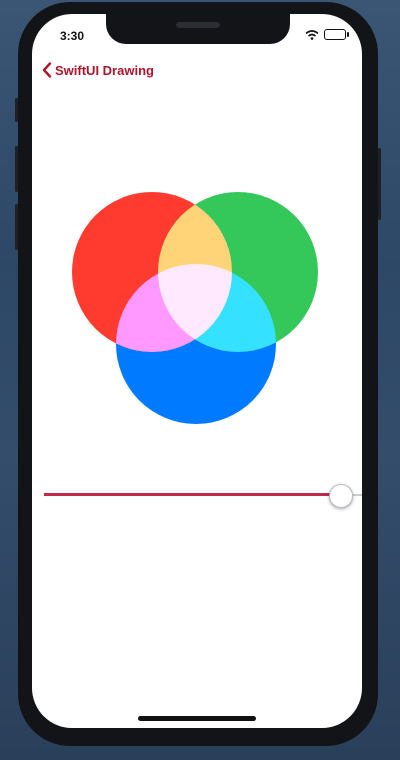 This screenshot has width=400, height=760. I want to click on slider-fill, so click(192, 494).